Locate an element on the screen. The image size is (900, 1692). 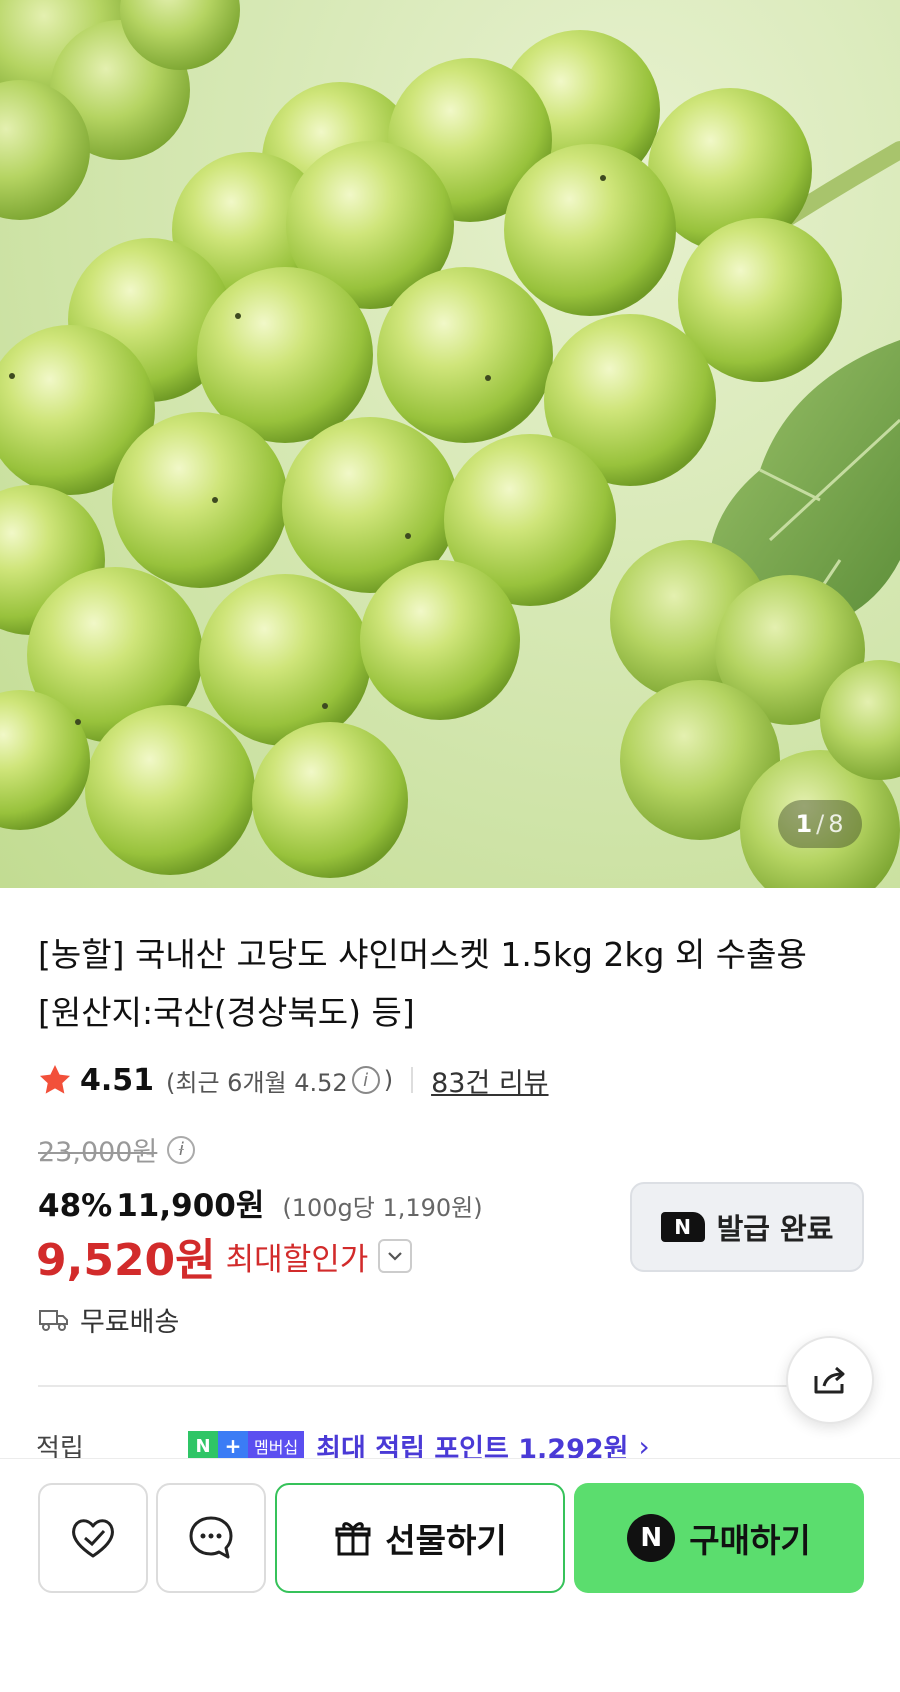
bottom-action-bar: 선물하기 N 구매하기 is located at coordinates (450, 1575).